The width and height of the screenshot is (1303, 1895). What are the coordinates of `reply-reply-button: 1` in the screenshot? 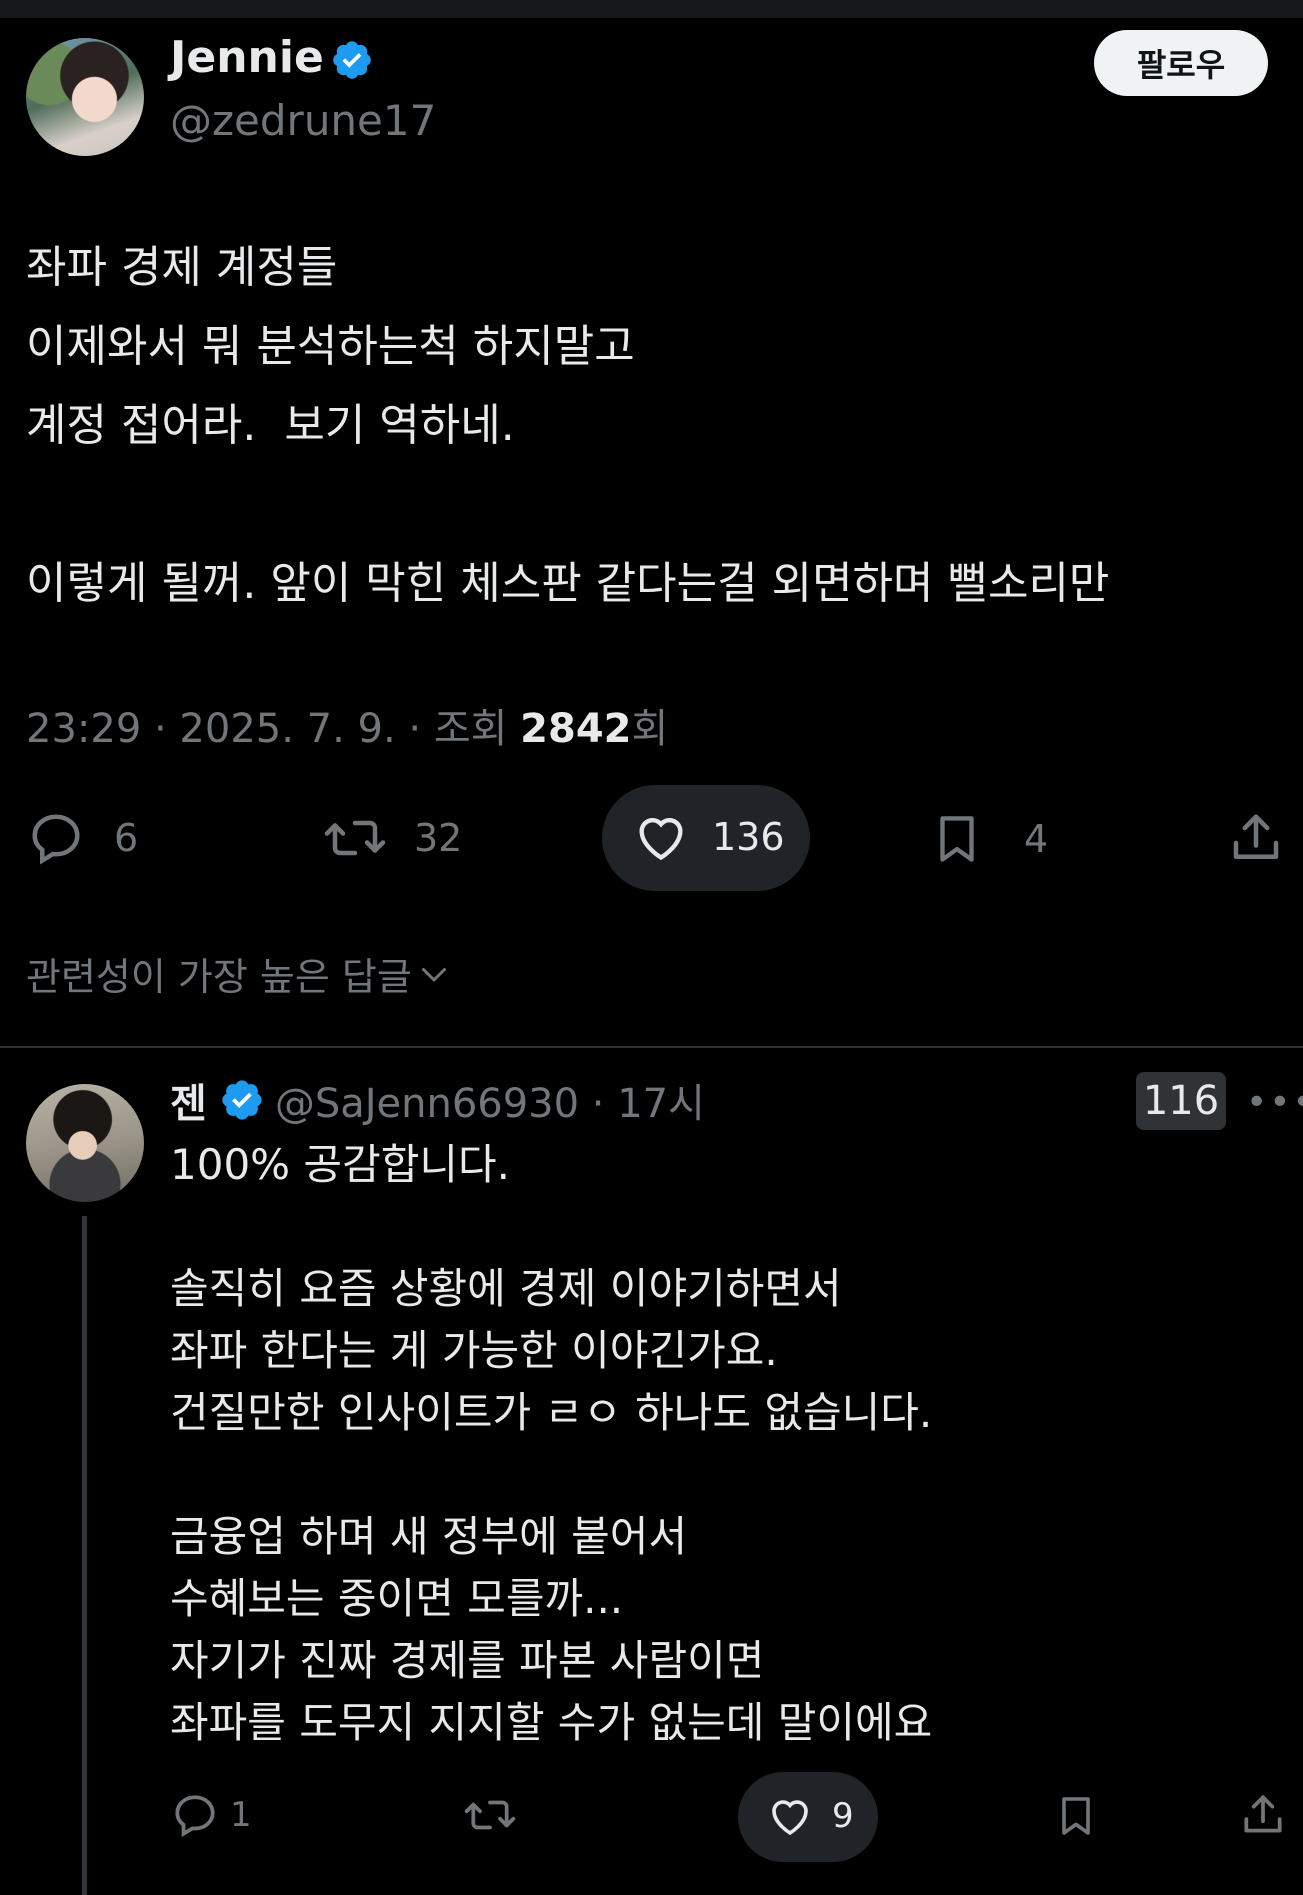 It's located at (211, 1815).